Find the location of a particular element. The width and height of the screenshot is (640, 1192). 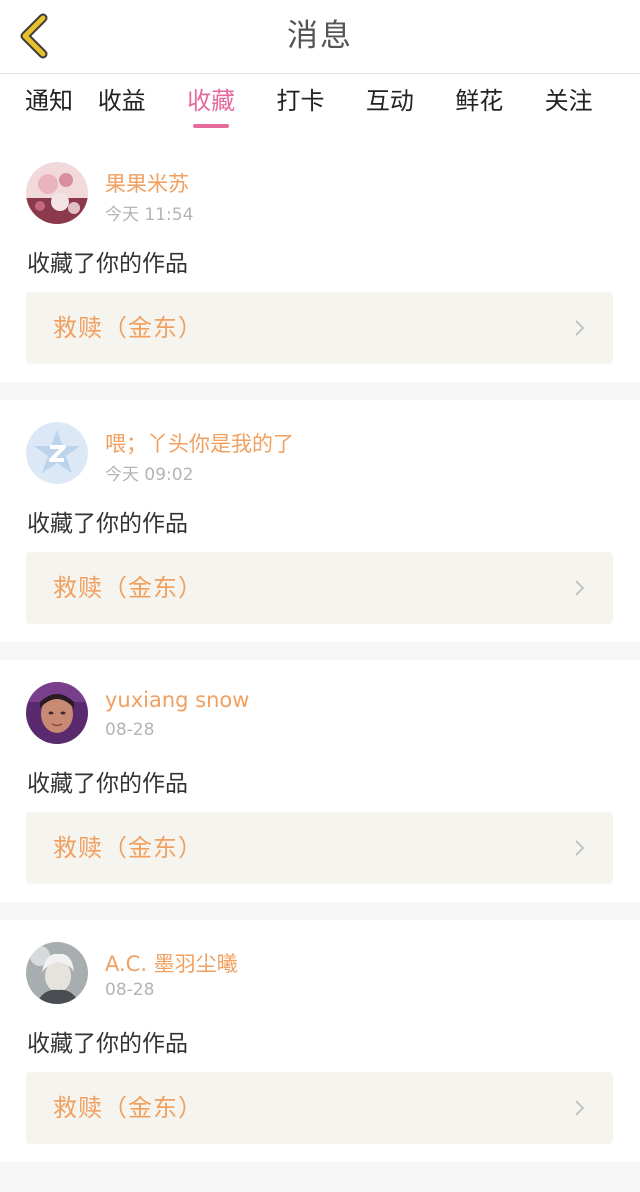

tab-label: 互动 is located at coordinates (389, 101).